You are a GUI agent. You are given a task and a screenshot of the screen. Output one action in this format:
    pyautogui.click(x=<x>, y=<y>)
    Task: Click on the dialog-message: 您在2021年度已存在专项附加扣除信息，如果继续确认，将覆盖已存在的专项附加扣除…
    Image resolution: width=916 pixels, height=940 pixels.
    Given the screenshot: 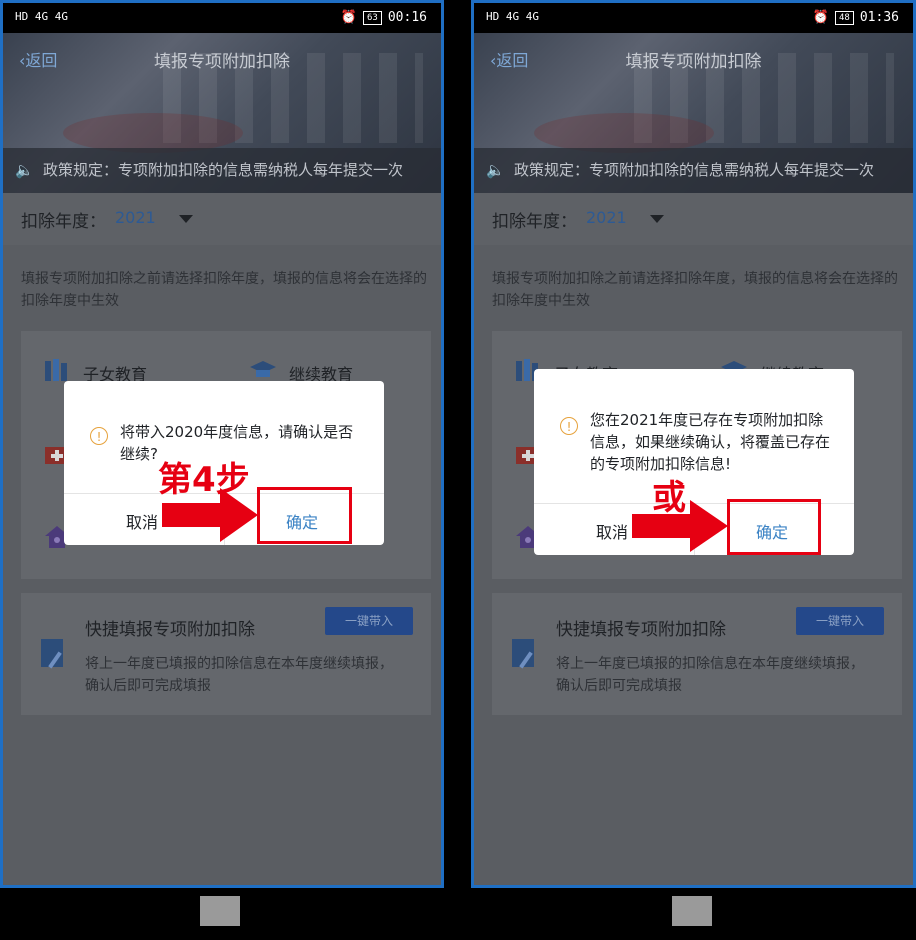 What is the action you would take?
    pyautogui.click(x=710, y=442)
    